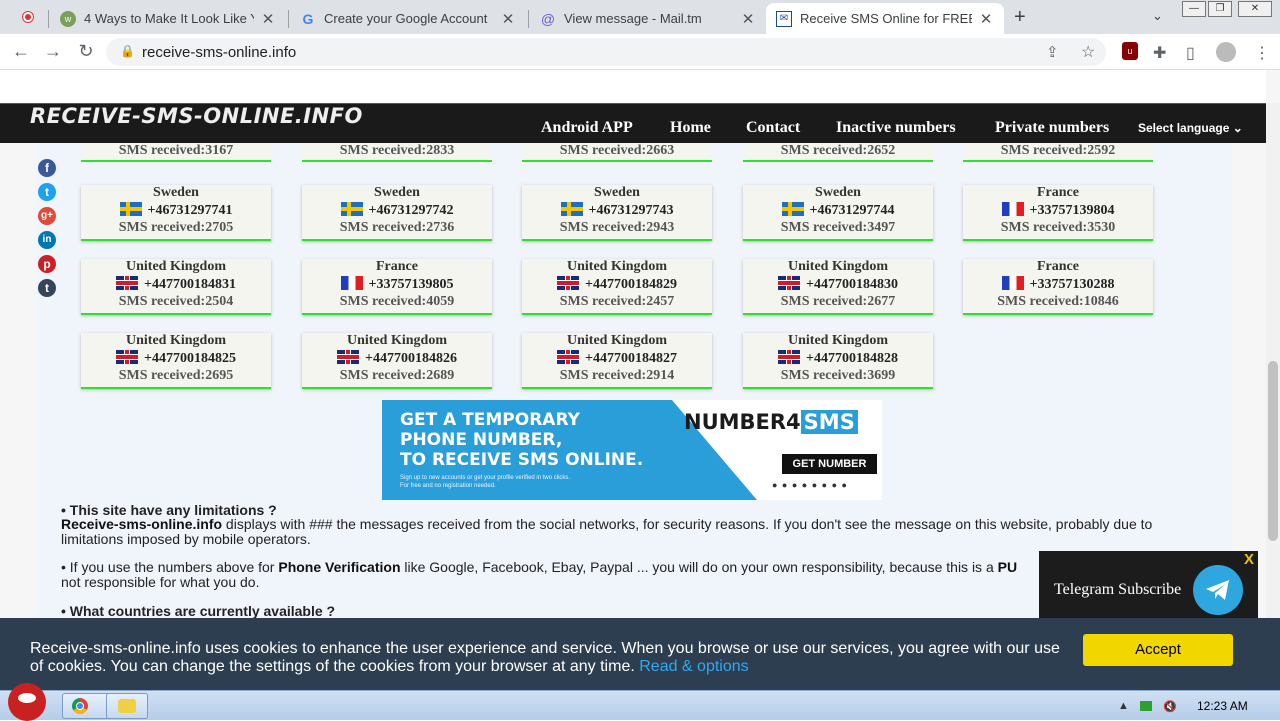 This screenshot has width=1280, height=721. Describe the element at coordinates (852, 358) in the screenshot. I see `phone-number-text: +447700184828` at that location.